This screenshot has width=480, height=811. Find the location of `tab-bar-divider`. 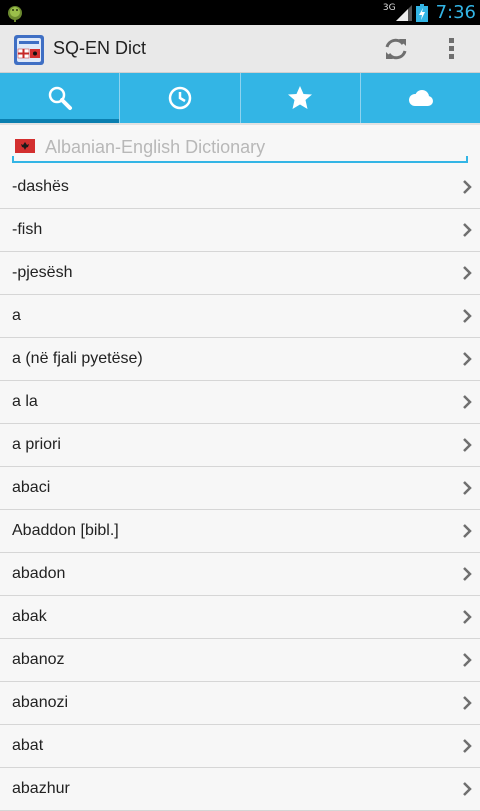

tab-bar-divider is located at coordinates (240, 124).